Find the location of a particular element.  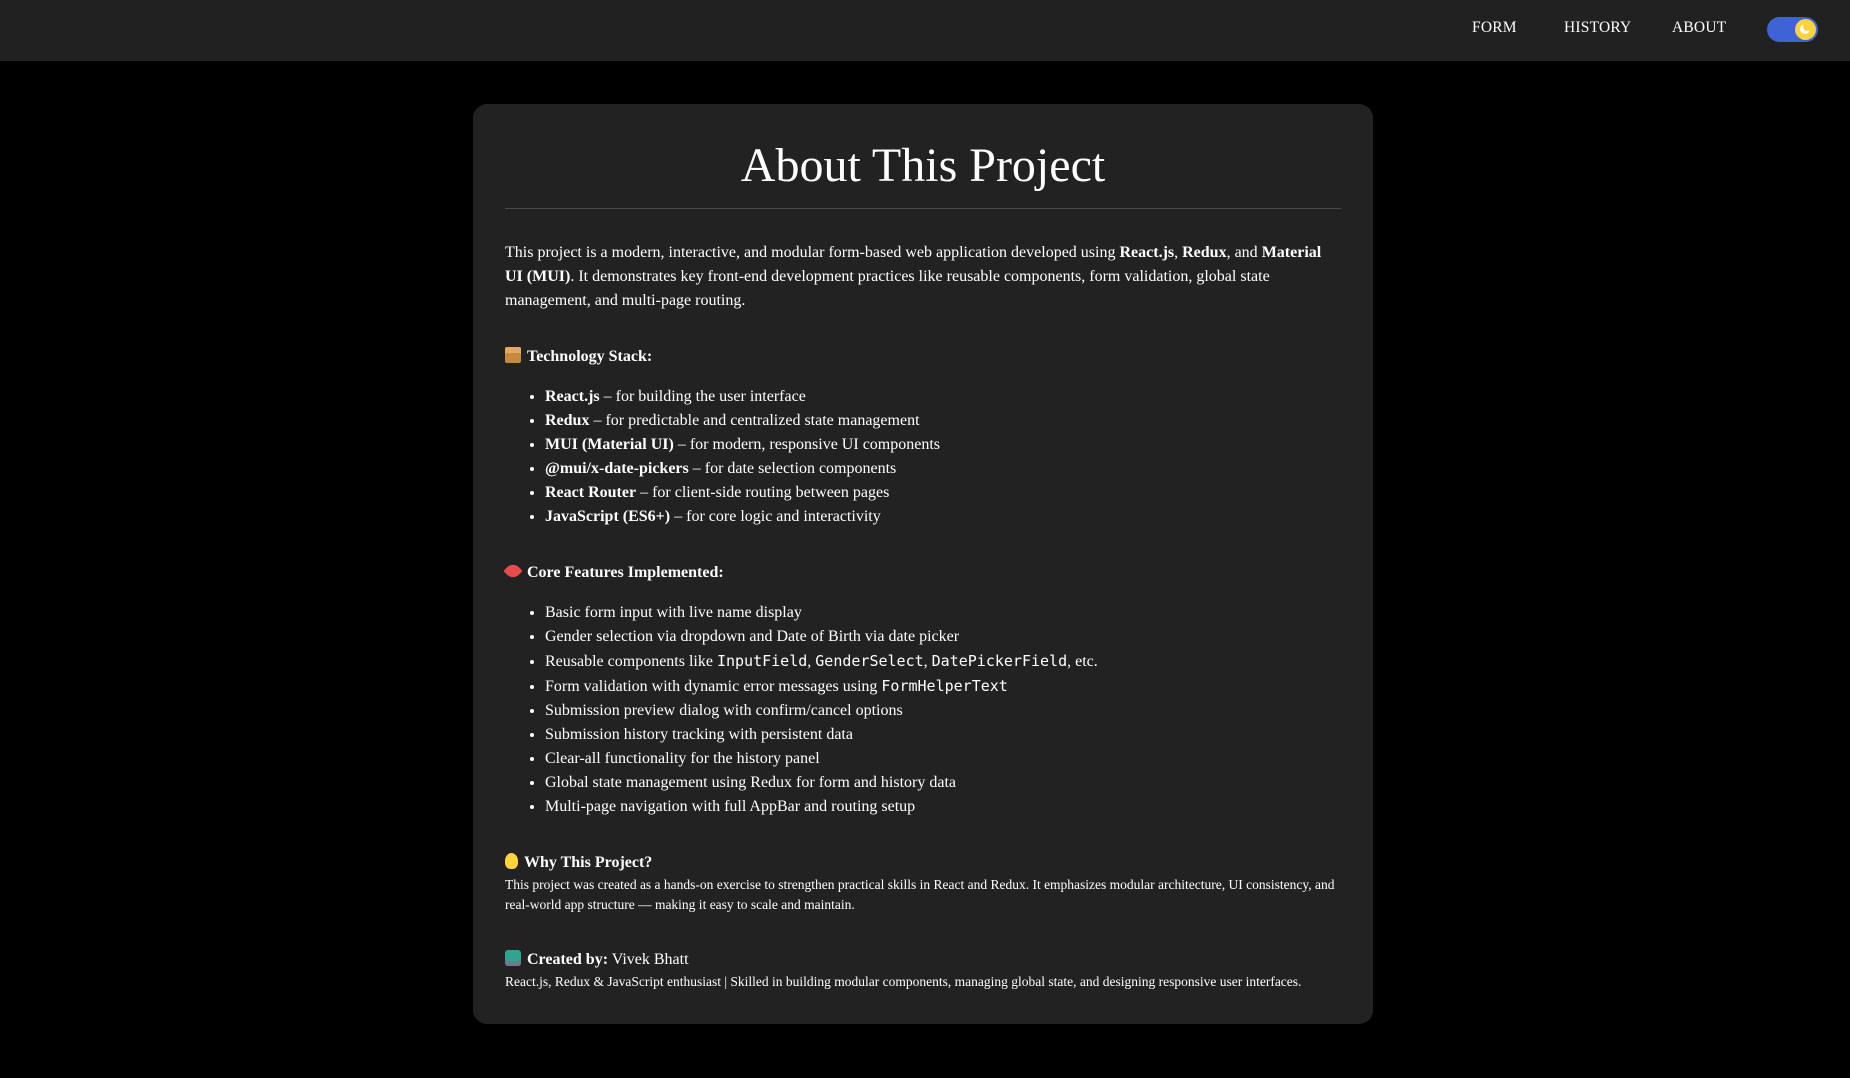

author-name: Vivek Bhatt is located at coordinates (648, 959).